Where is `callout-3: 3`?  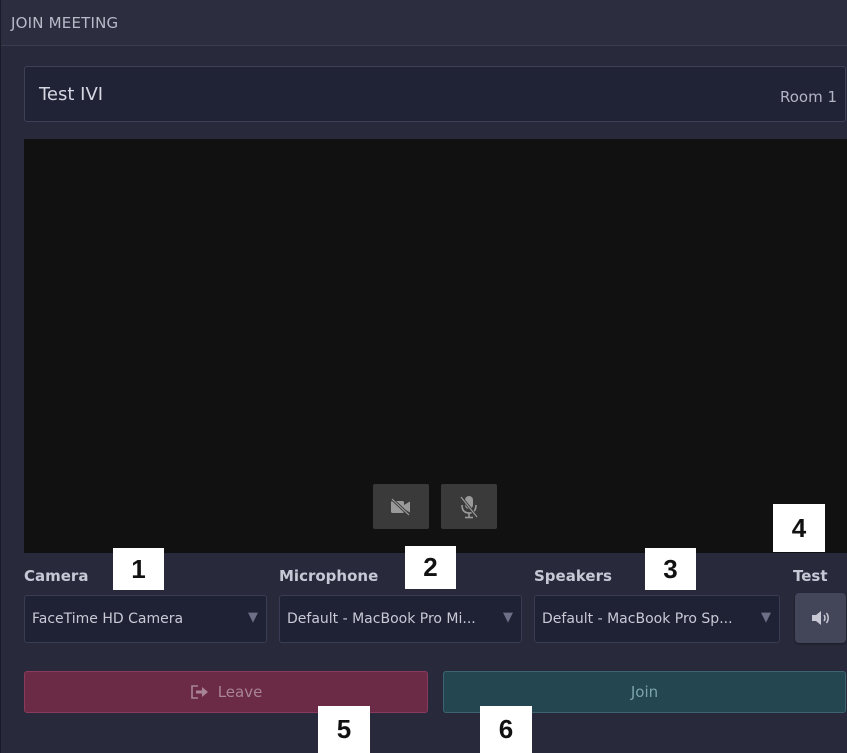
callout-3: 3 is located at coordinates (670, 569).